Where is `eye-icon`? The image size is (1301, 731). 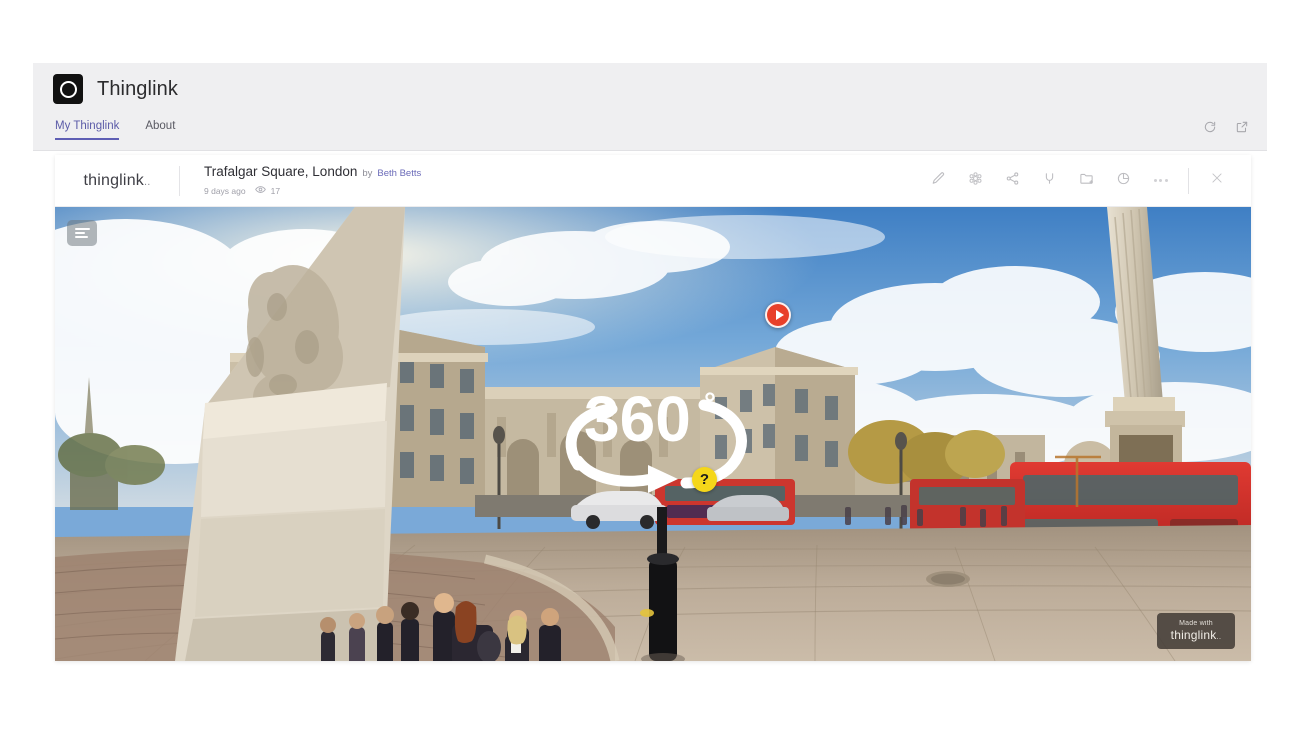 eye-icon is located at coordinates (260, 190).